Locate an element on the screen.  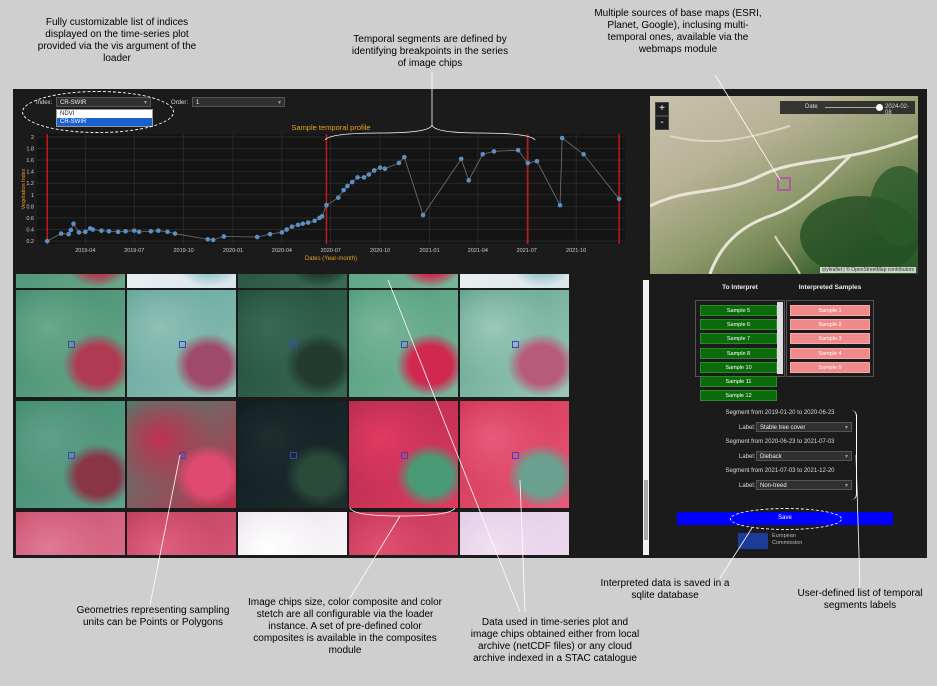
date-slider-box: Date 2024-02-08 is located at coordinates (847, 108).